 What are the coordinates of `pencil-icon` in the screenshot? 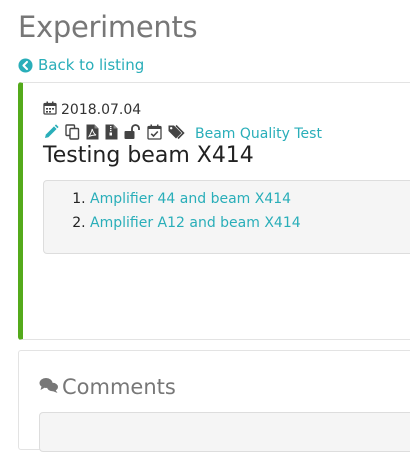 It's located at (51, 134).